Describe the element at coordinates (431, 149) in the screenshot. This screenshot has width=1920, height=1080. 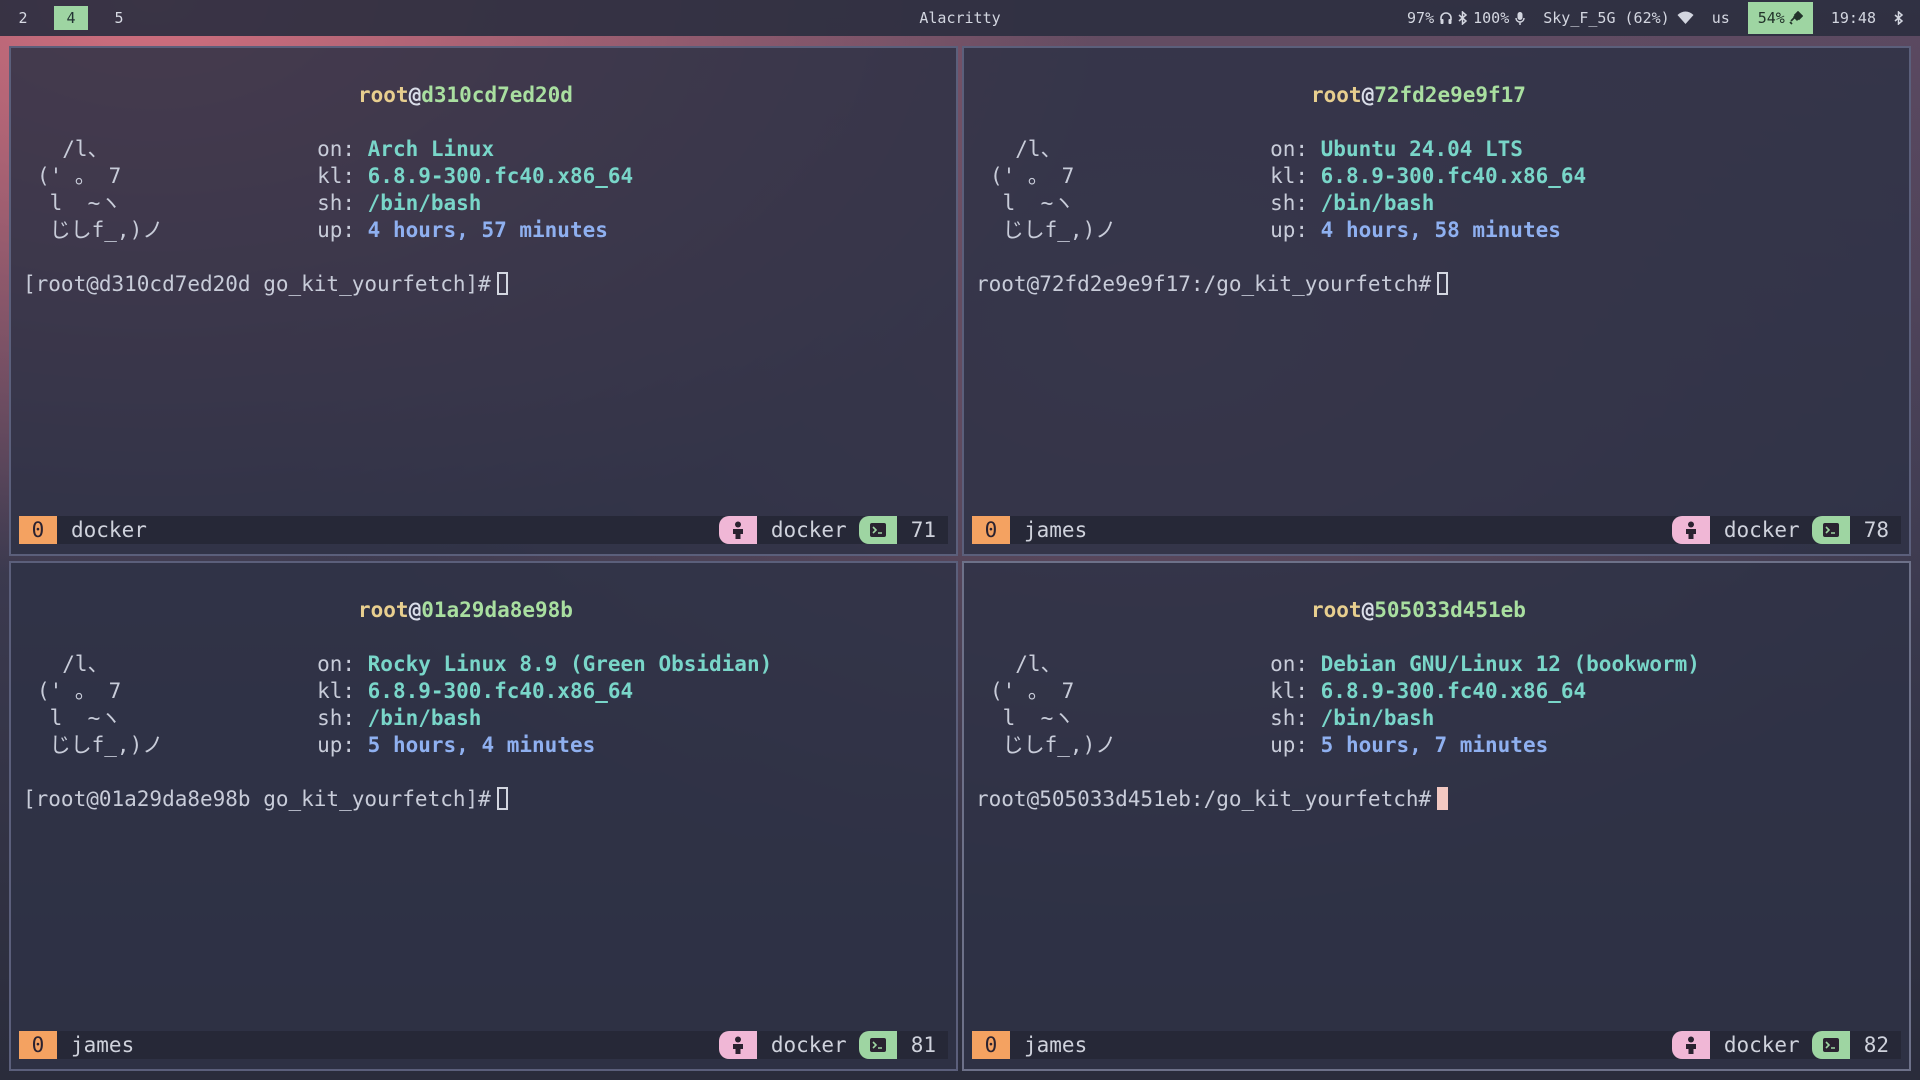
I see `os-value: Arch Linux` at that location.